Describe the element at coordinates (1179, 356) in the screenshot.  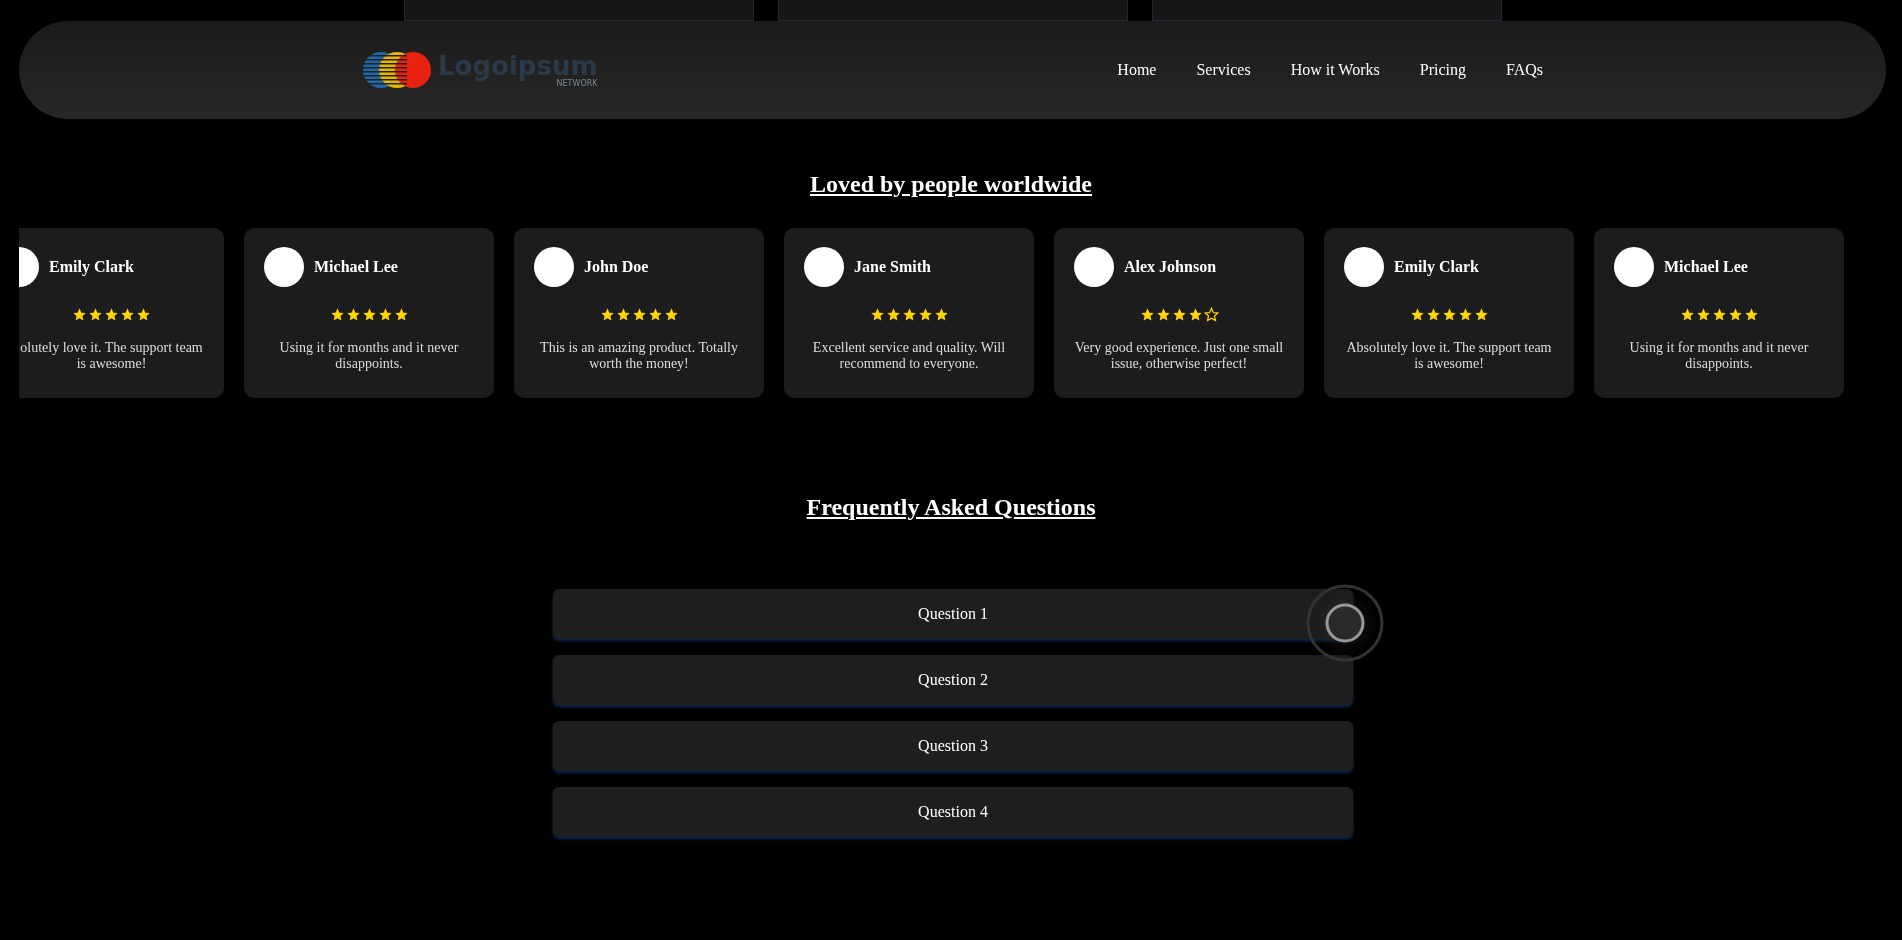
I see `review-text: Very good experience. Just one small issue, otherwise perfect!` at that location.